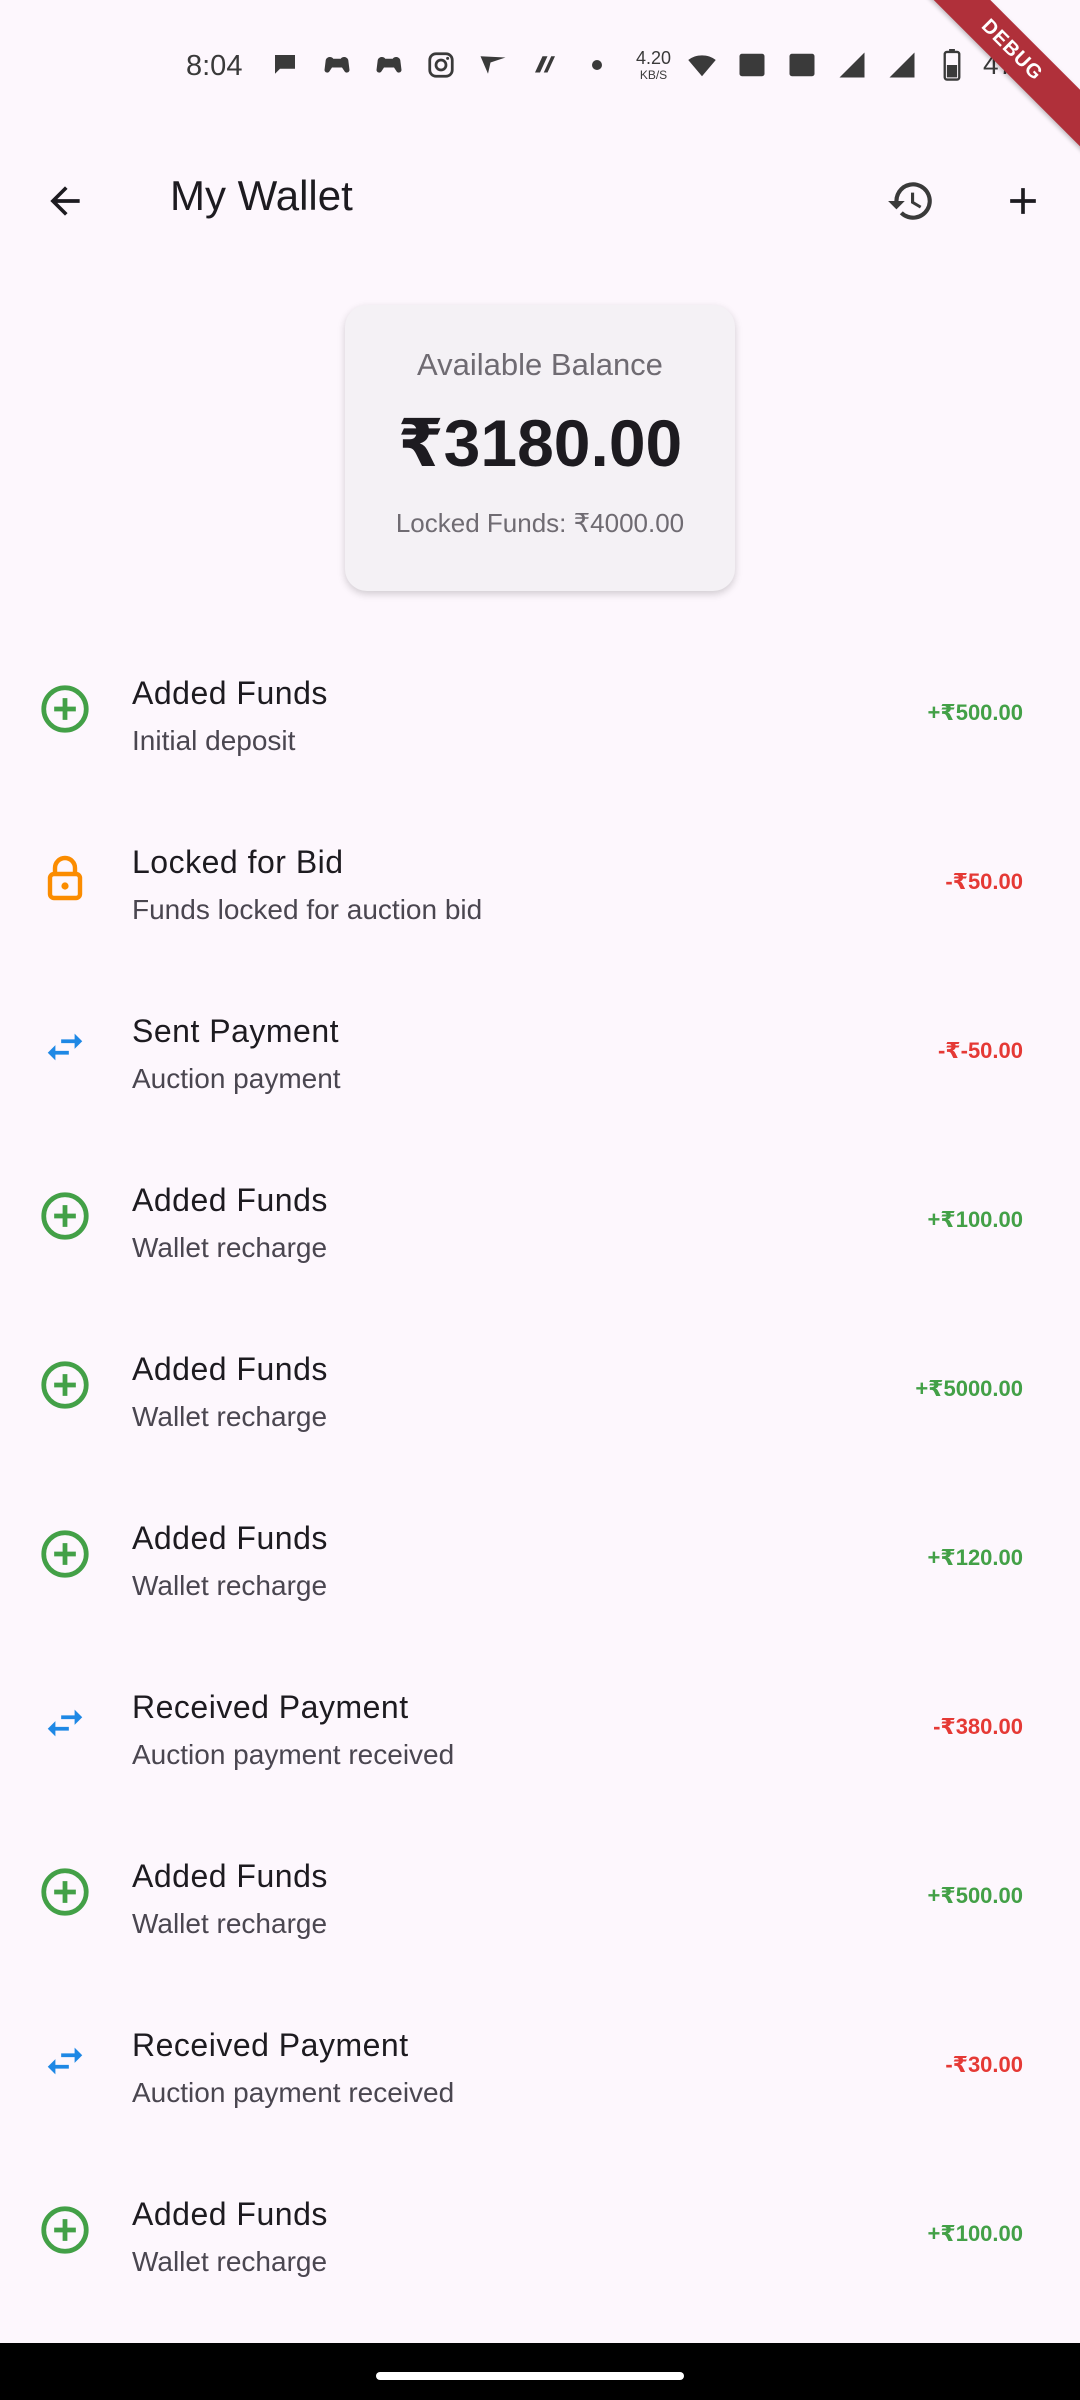 This screenshot has width=1080, height=2400. Describe the element at coordinates (540, 1897) in the screenshot. I see `transaction-item: Added Funds Wallet recharge +₹500.00` at that location.